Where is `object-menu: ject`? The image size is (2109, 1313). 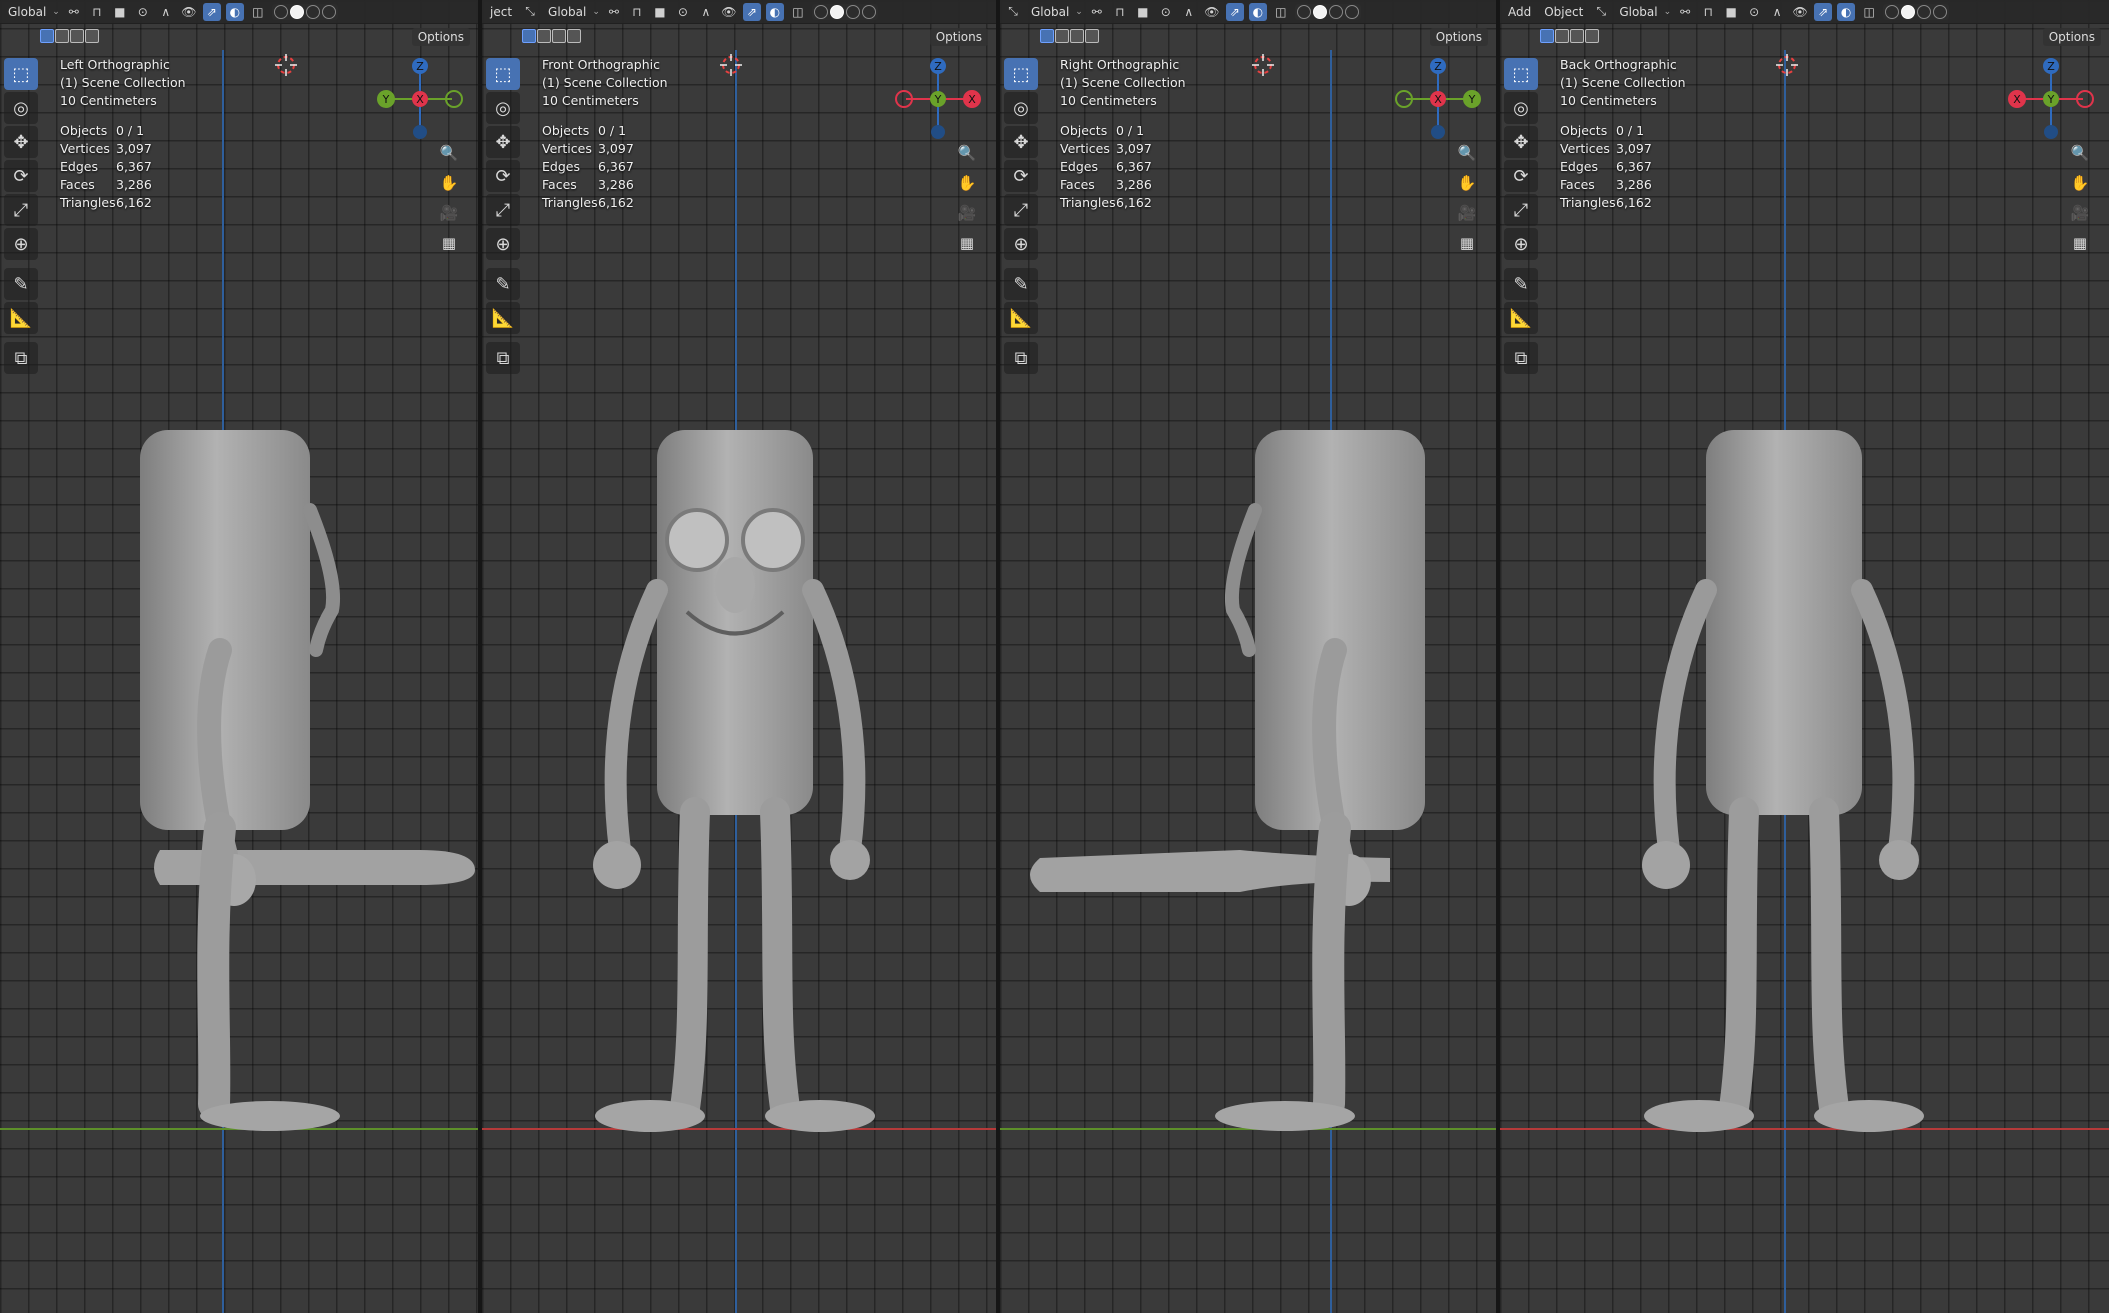 object-menu: ject is located at coordinates (501, 12).